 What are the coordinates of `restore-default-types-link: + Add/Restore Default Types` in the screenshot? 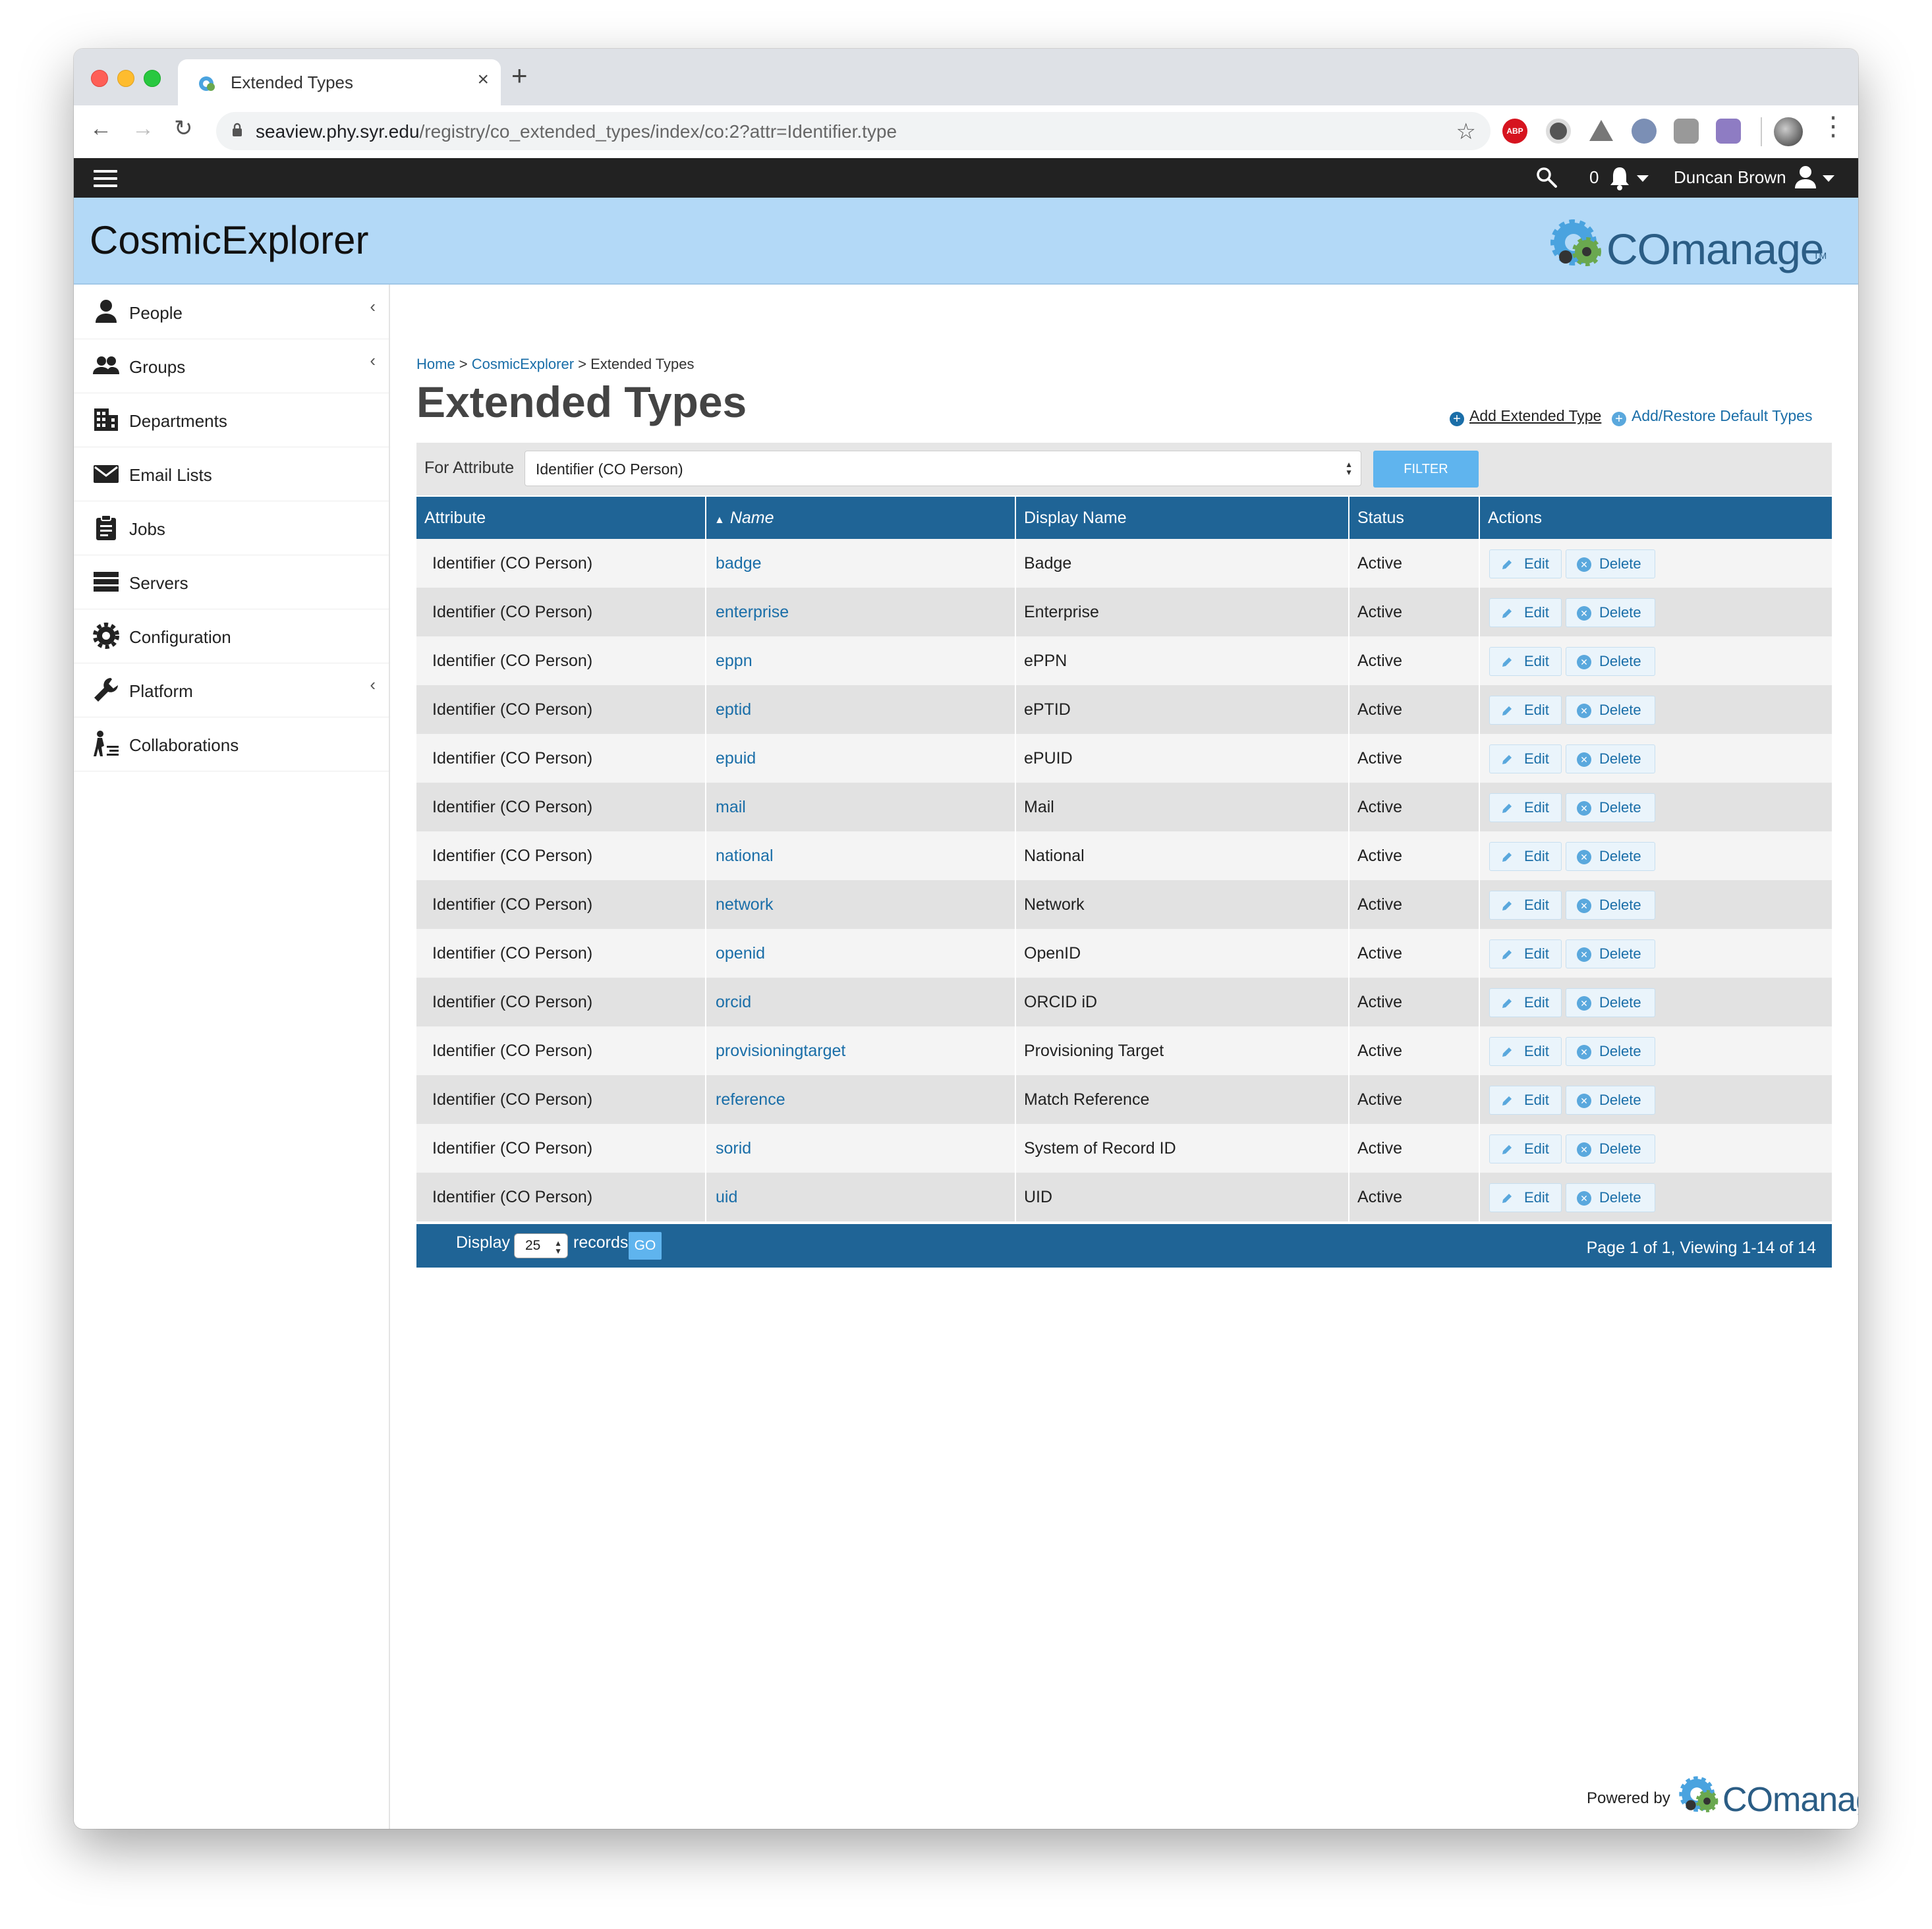 It's located at (1712, 416).